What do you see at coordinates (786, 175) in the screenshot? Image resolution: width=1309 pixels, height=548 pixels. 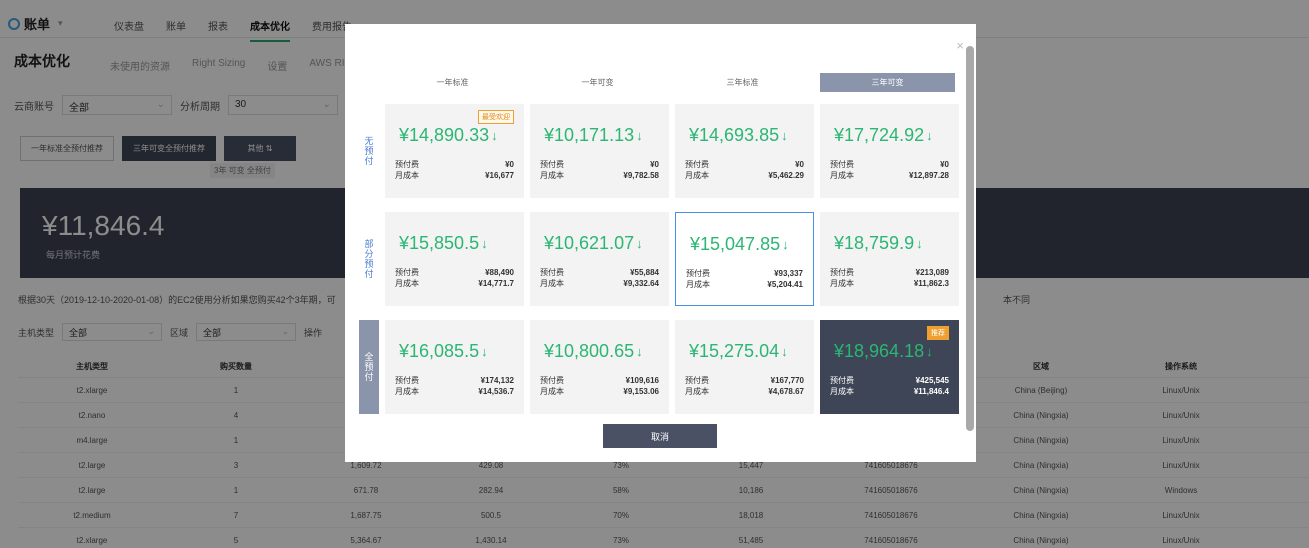 I see `monthly-value: ¥5,462.29` at bounding box center [786, 175].